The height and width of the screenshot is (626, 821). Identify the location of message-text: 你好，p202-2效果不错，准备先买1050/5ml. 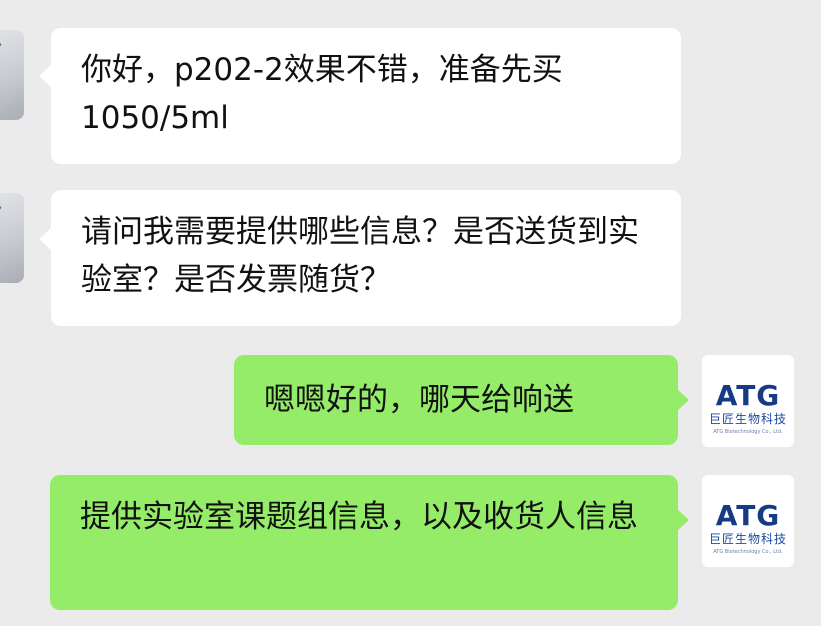
(322, 94).